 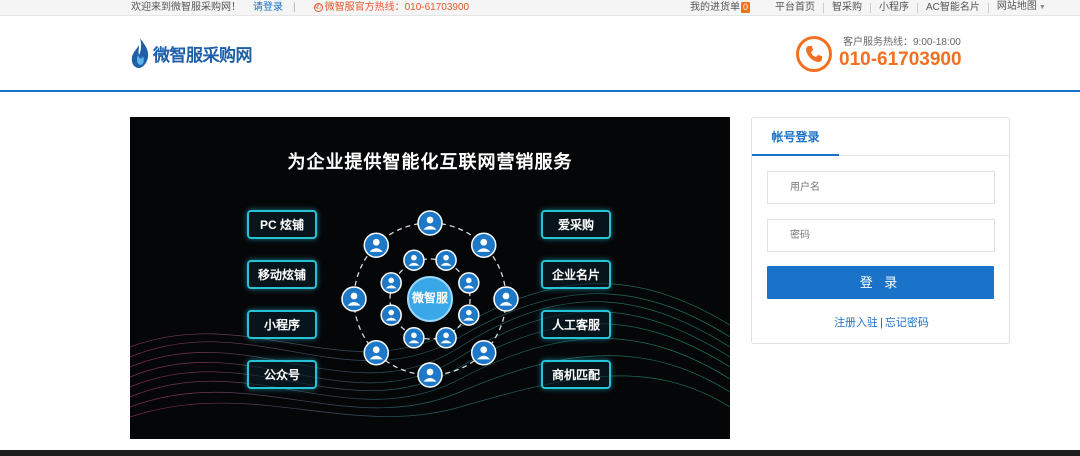 I want to click on login-panel: 帐号登录 登 录 注册入驻|忘记密码, so click(x=880, y=230).